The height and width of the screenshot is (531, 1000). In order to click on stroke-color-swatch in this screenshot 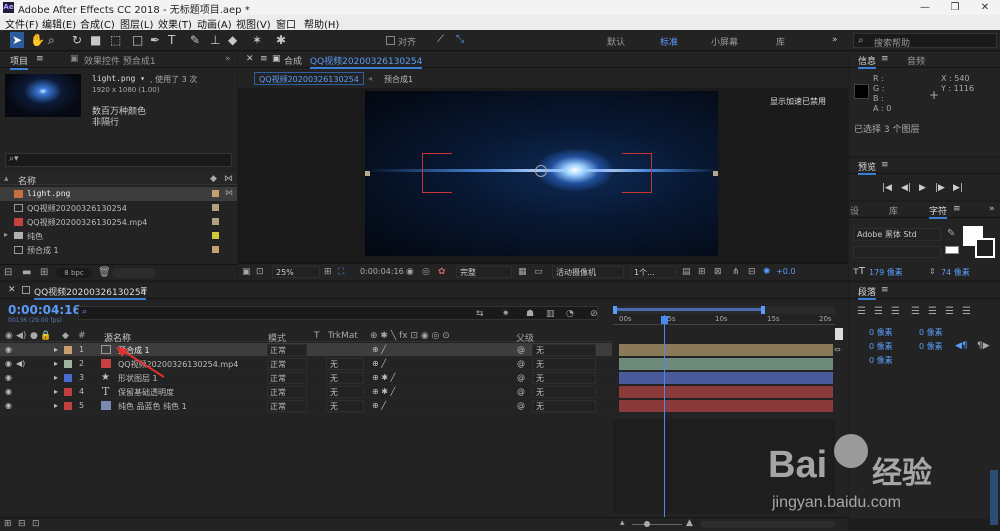, I will do `click(985, 248)`.